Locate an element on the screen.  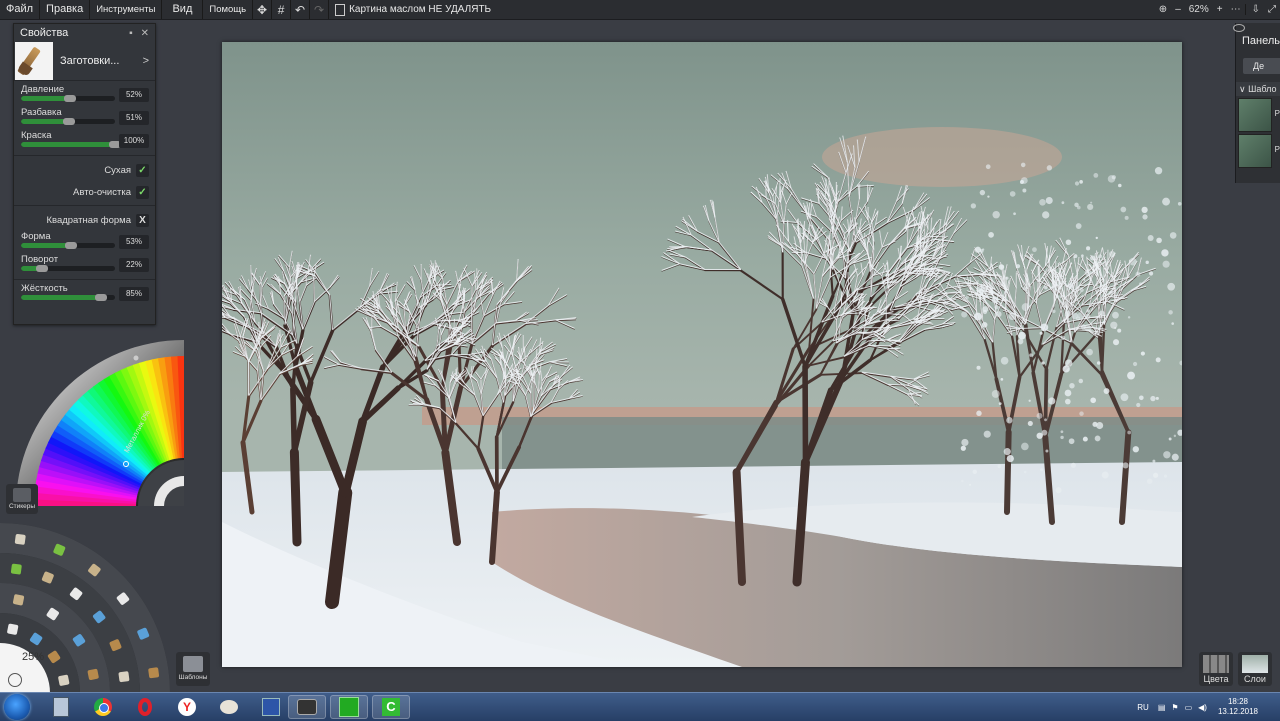
taskbar: Y C RU ▤ ⚑ ▭ ◀) 18:28 13.12.2018 is located at coordinates (640, 706).